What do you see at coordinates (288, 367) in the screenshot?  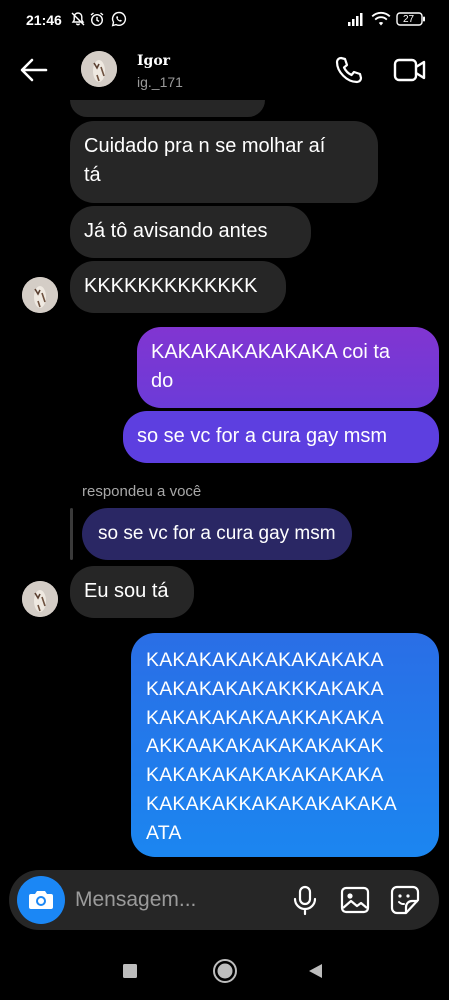 I see `sent-message: KAKAKAKAKAKAKA coi ta do` at bounding box center [288, 367].